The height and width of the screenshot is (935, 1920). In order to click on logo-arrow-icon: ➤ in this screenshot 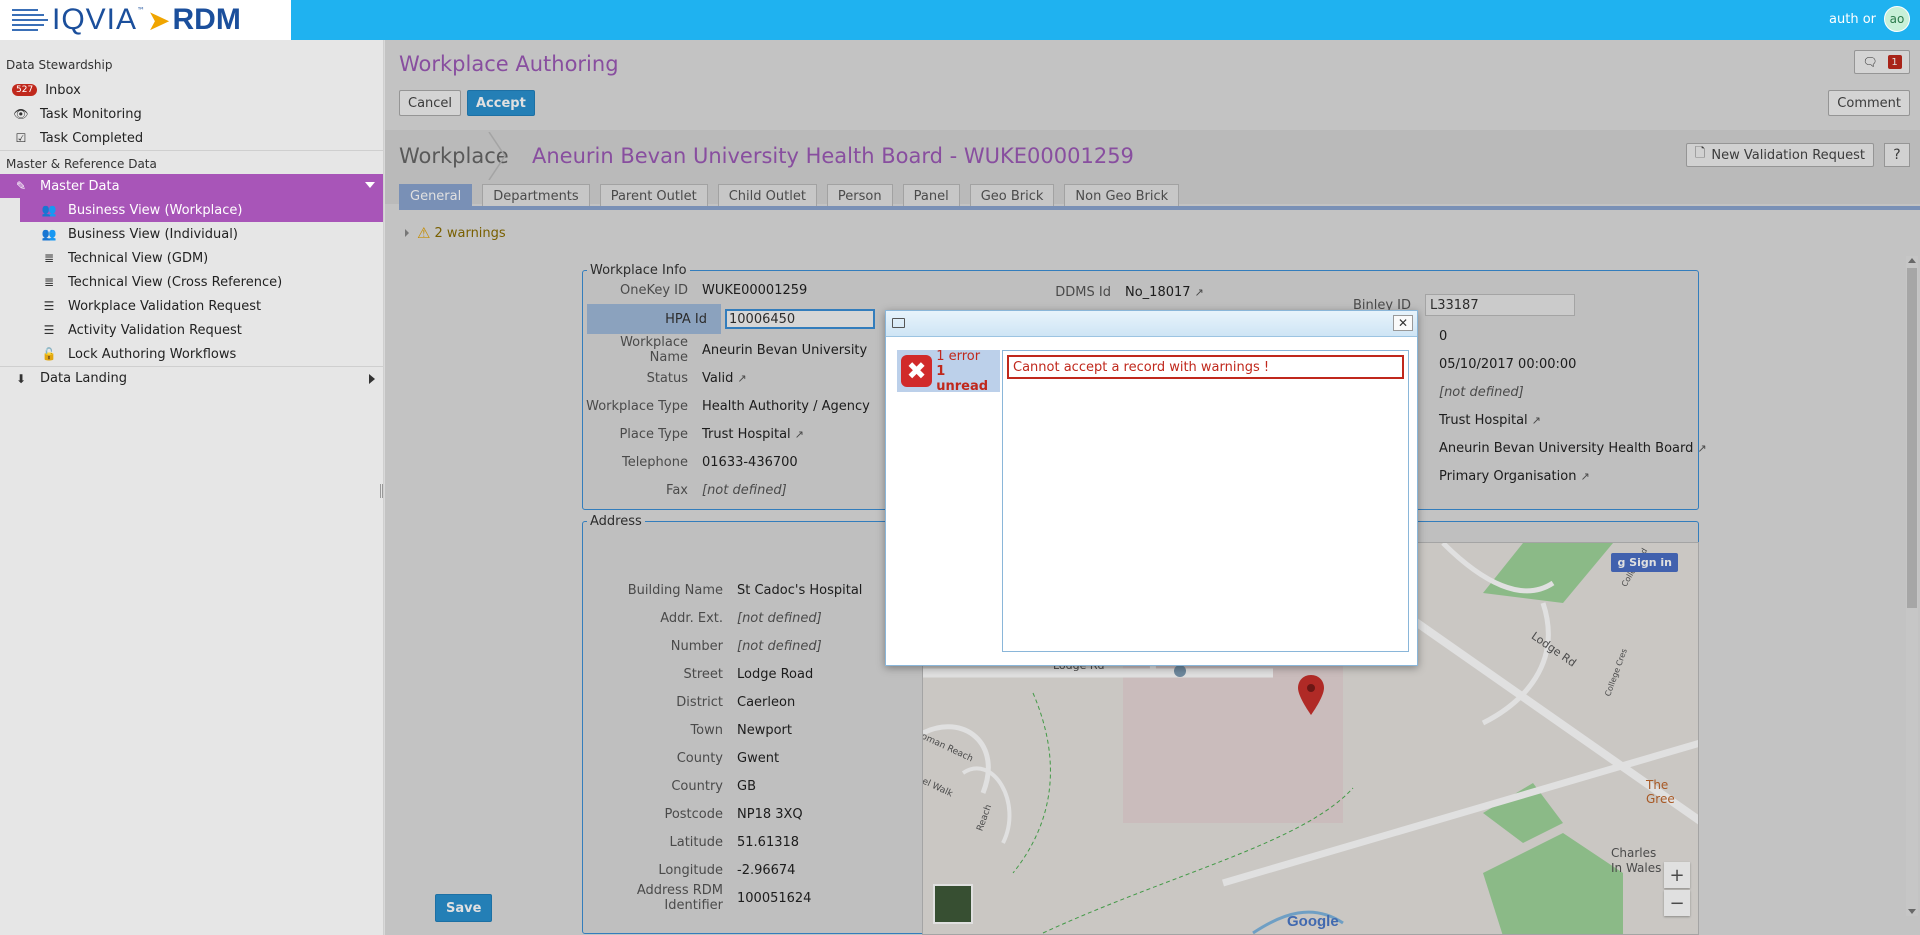, I will do `click(159, 20)`.